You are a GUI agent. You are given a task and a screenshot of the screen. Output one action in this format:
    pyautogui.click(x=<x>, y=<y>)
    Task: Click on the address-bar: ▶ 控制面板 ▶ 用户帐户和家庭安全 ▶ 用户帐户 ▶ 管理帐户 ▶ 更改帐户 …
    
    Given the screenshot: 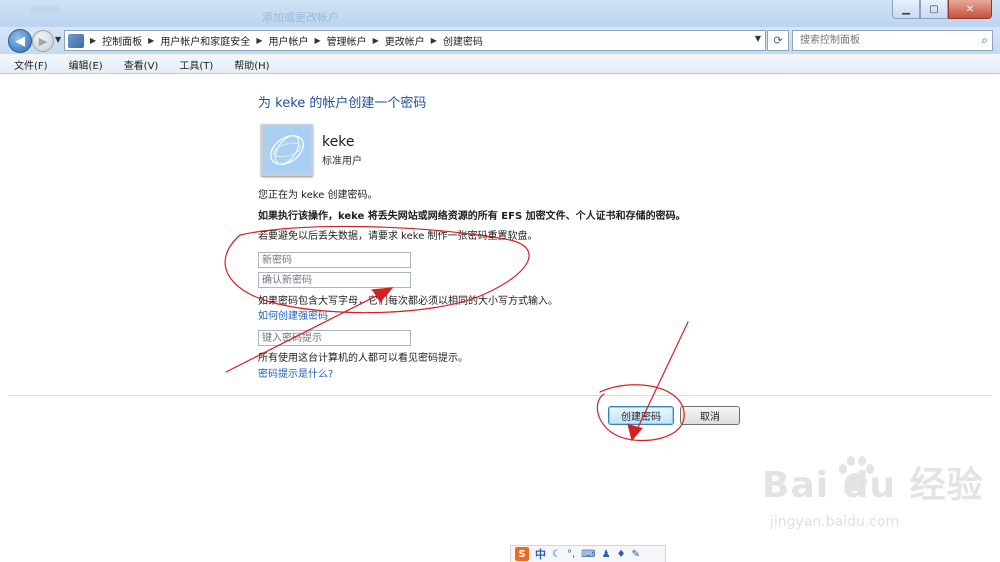 What is the action you would take?
    pyautogui.click(x=415, y=40)
    